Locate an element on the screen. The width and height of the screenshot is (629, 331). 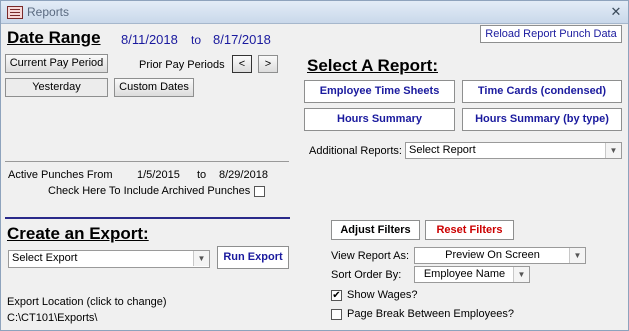
view-report-as-value: Preview On Screen is located at coordinates (492, 255).